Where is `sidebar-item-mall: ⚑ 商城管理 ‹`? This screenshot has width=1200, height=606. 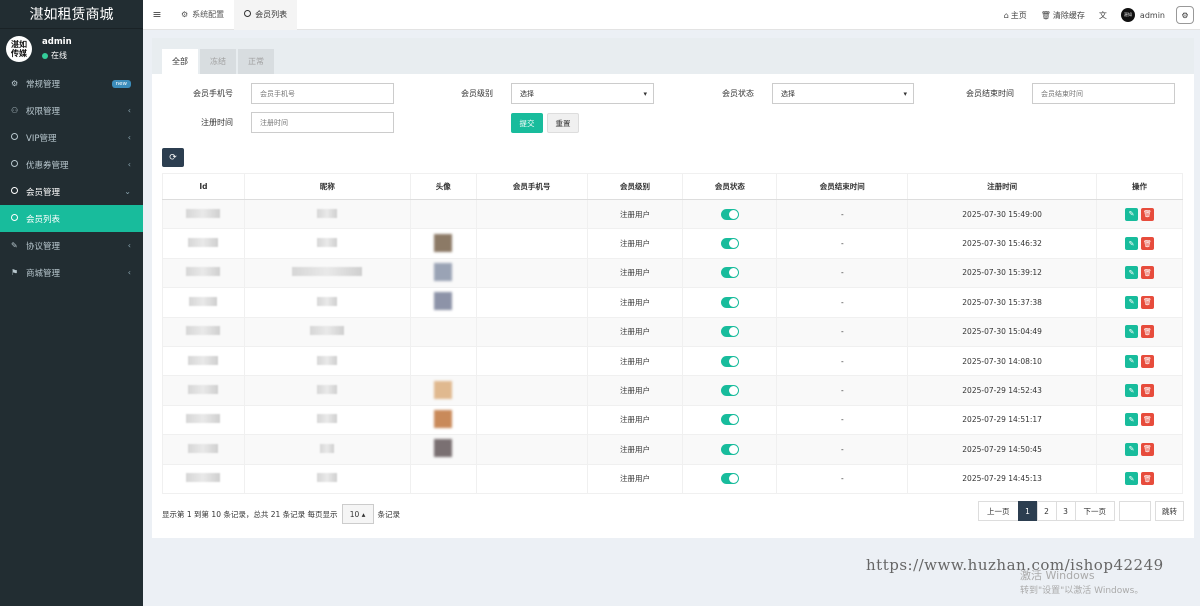 sidebar-item-mall: ⚑ 商城管理 ‹ is located at coordinates (71, 272).